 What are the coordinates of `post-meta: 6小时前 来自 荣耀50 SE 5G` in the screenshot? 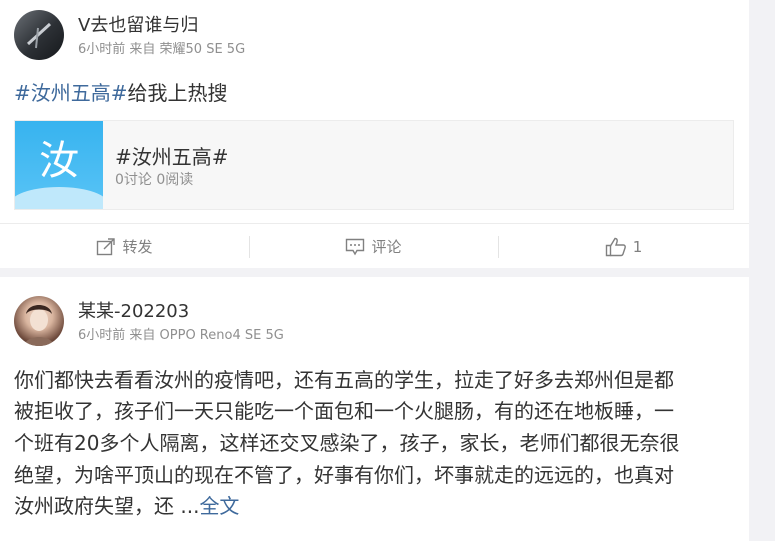 It's located at (162, 49).